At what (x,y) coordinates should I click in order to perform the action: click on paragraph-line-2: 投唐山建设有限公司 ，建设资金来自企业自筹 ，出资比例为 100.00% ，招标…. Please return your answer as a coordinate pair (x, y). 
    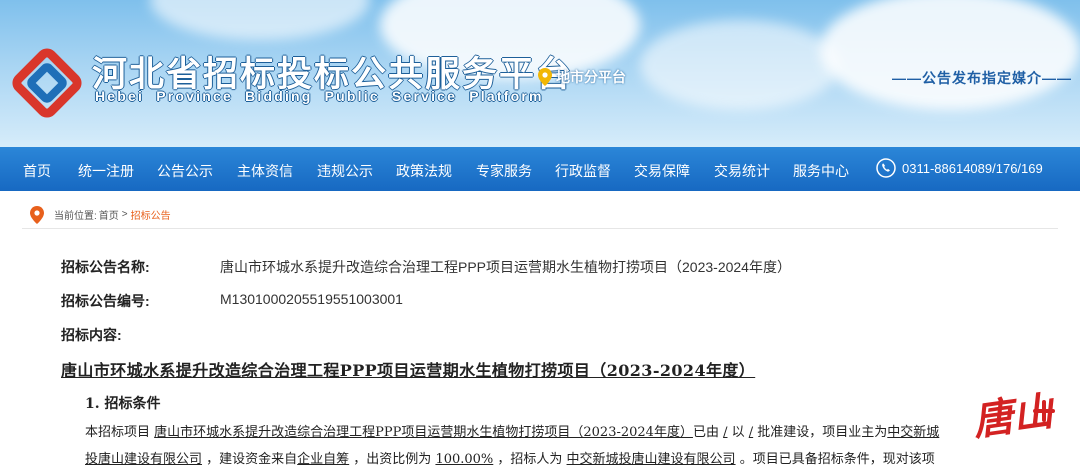
    Looking at the image, I should click on (510, 457).